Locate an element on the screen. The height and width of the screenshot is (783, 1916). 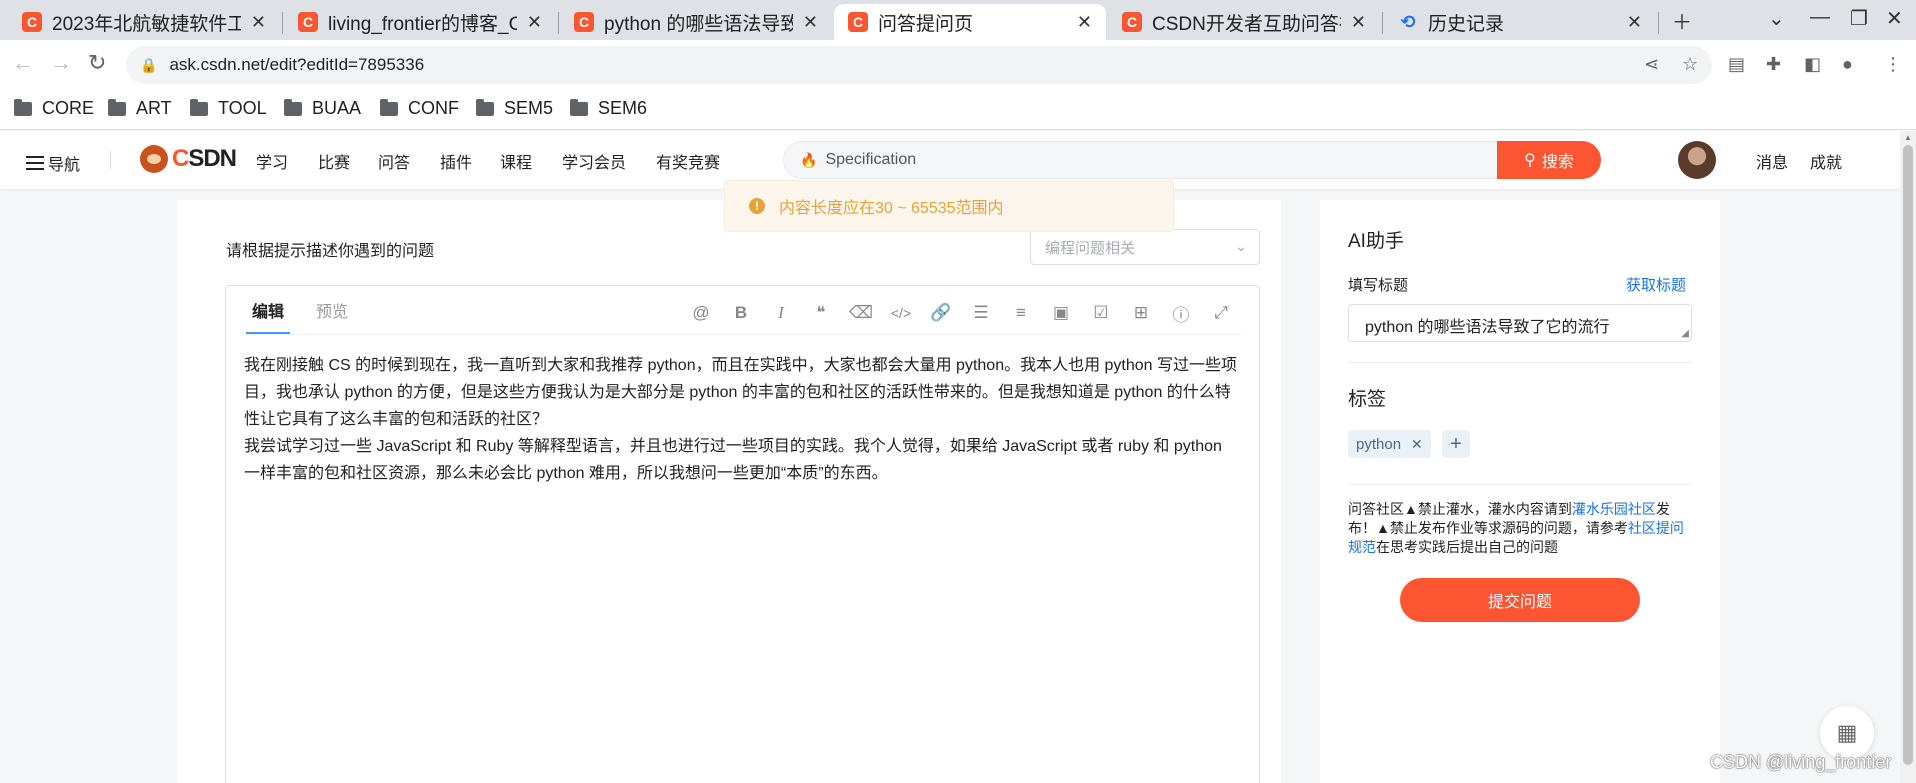
tab-search-icon: ▤ is located at coordinates (1736, 64).